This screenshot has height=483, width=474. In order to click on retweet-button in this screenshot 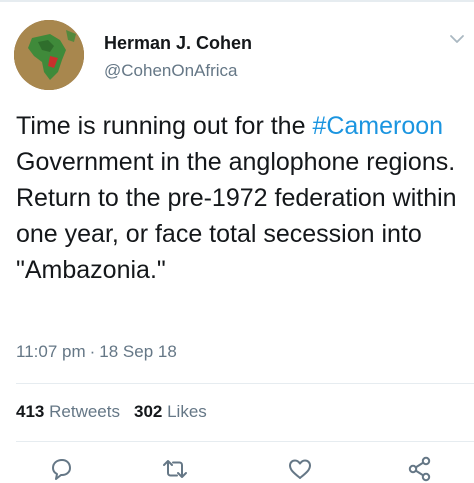, I will do `click(175, 469)`.